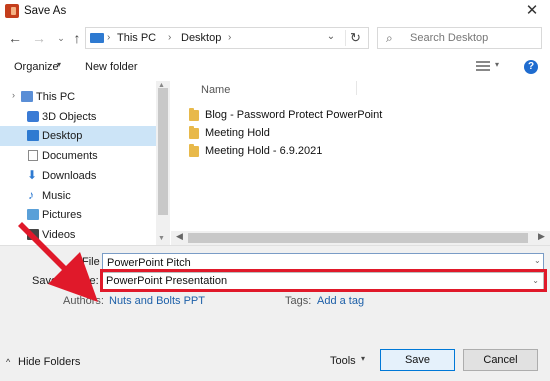  What do you see at coordinates (215, 90) in the screenshot?
I see `column-header-name: Name` at bounding box center [215, 90].